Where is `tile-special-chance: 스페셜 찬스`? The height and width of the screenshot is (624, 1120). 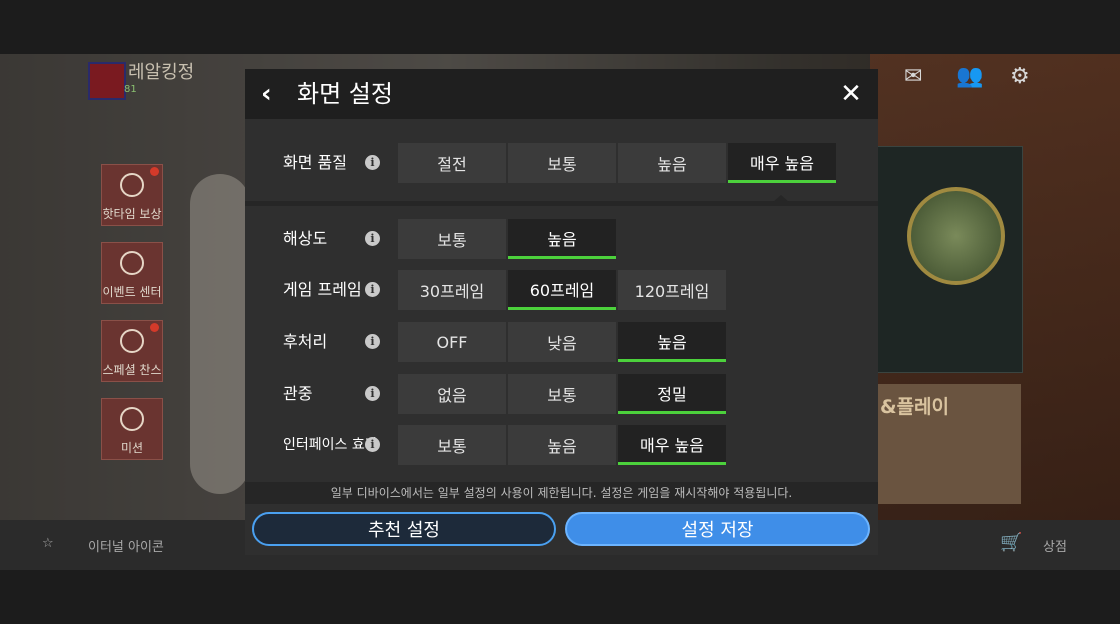 tile-special-chance: 스페셜 찬스 is located at coordinates (132, 351).